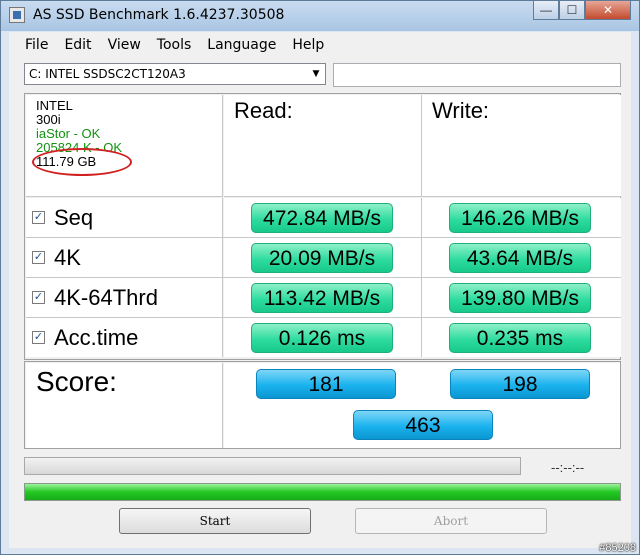 The width and height of the screenshot is (640, 555). I want to click on total-score: 463, so click(423, 425).